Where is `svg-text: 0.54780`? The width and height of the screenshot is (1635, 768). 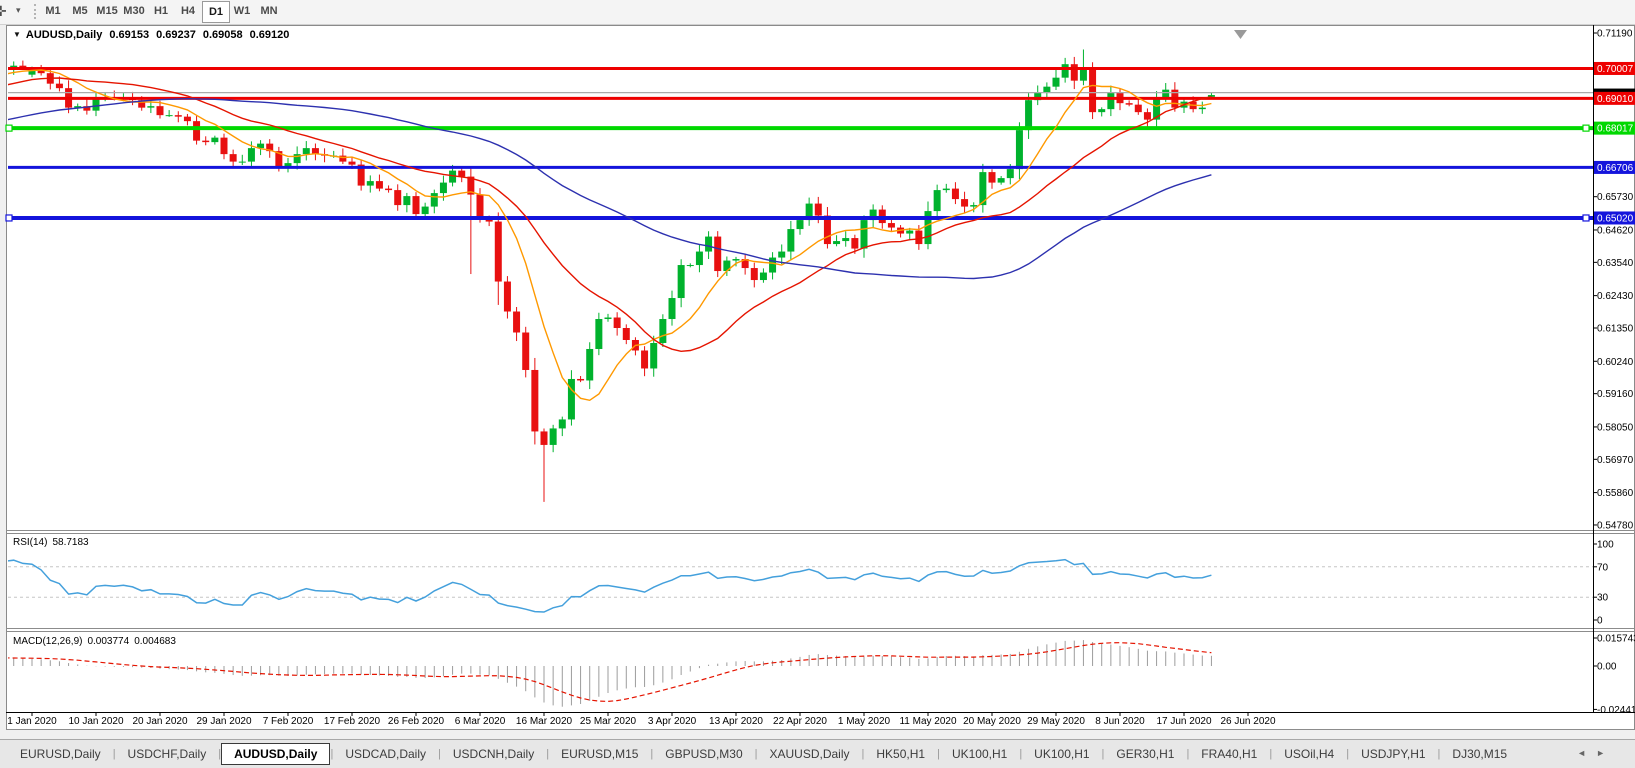 svg-text: 0.54780 is located at coordinates (1615, 525).